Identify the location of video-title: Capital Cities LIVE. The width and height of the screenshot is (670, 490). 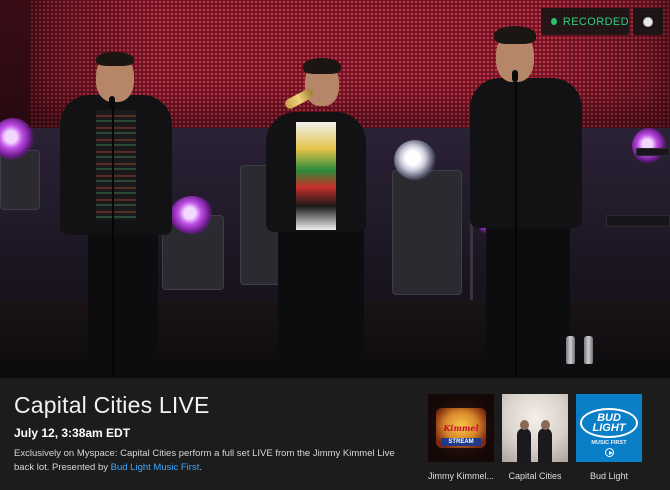
(112, 405).